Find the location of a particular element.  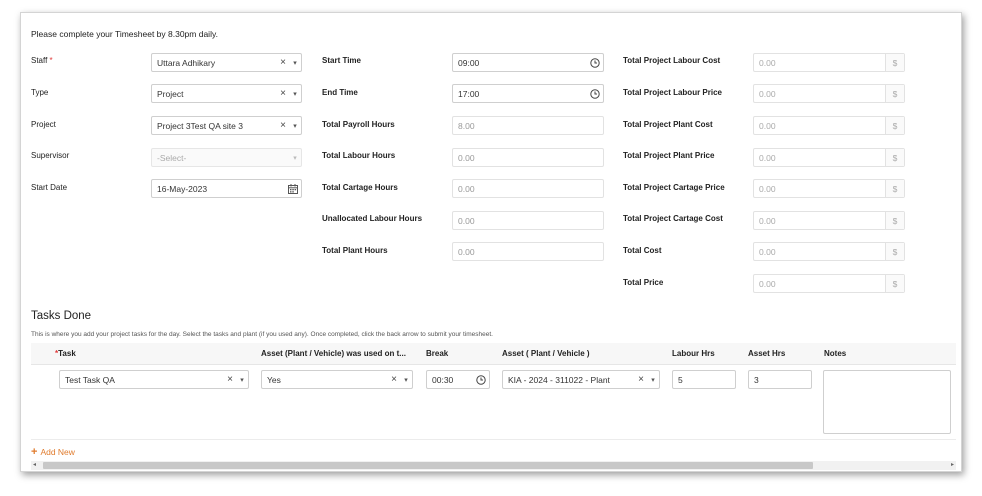

cartage-hours-field: 0.00 is located at coordinates (528, 188).